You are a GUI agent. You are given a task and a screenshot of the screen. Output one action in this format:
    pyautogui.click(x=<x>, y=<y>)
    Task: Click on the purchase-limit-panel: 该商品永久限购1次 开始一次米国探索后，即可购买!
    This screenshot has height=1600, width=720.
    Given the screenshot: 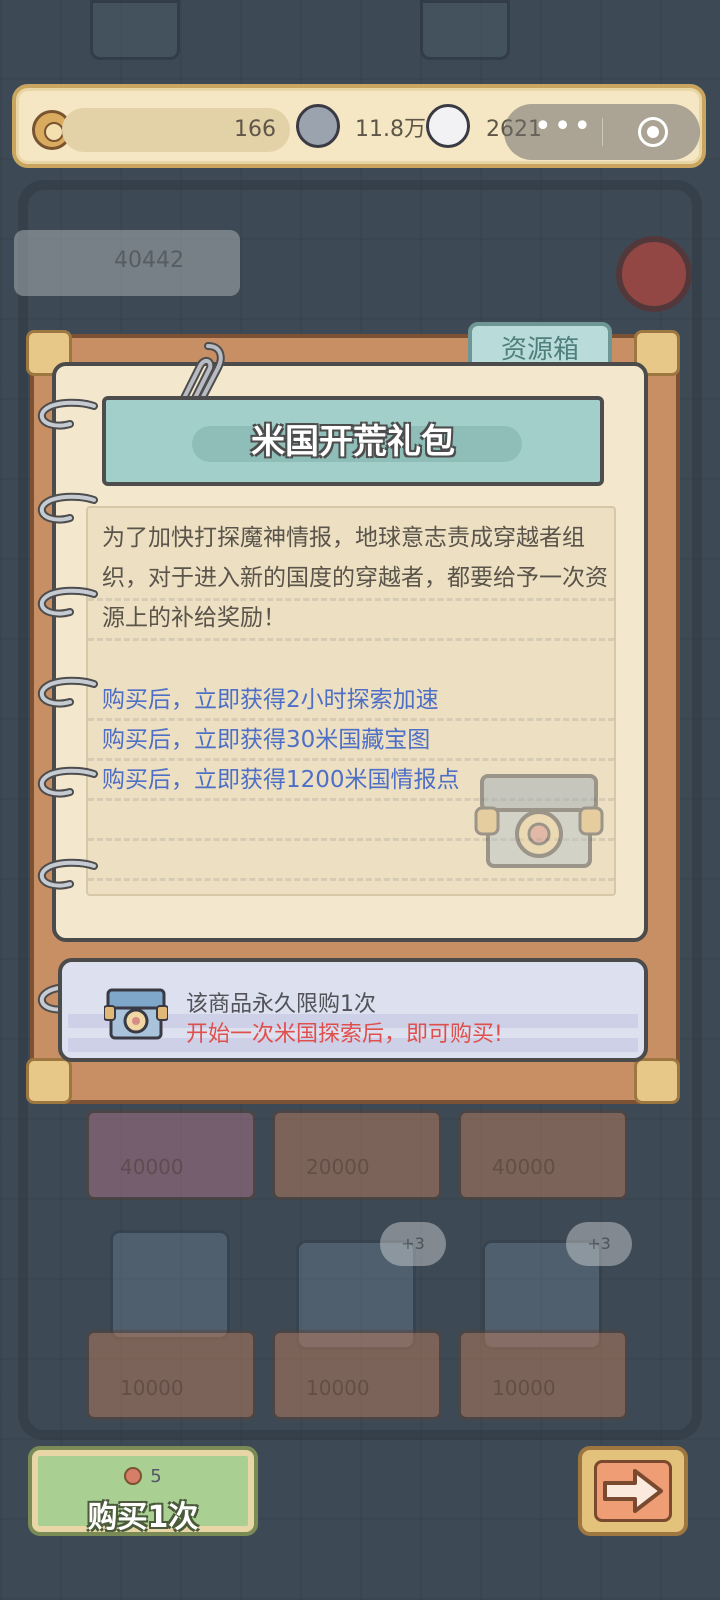 What is the action you would take?
    pyautogui.click(x=353, y=1010)
    